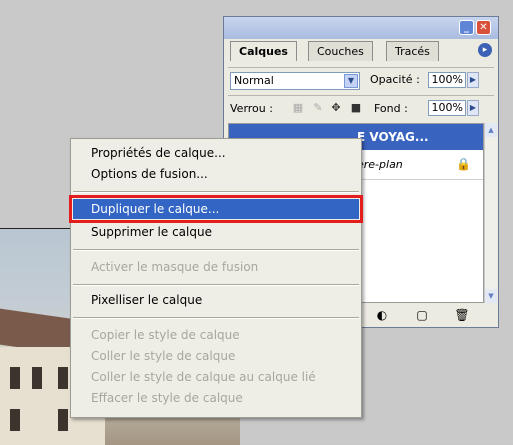 This screenshot has width=513, height=445. I want to click on scroll-up-icon: ▲, so click(491, 130).